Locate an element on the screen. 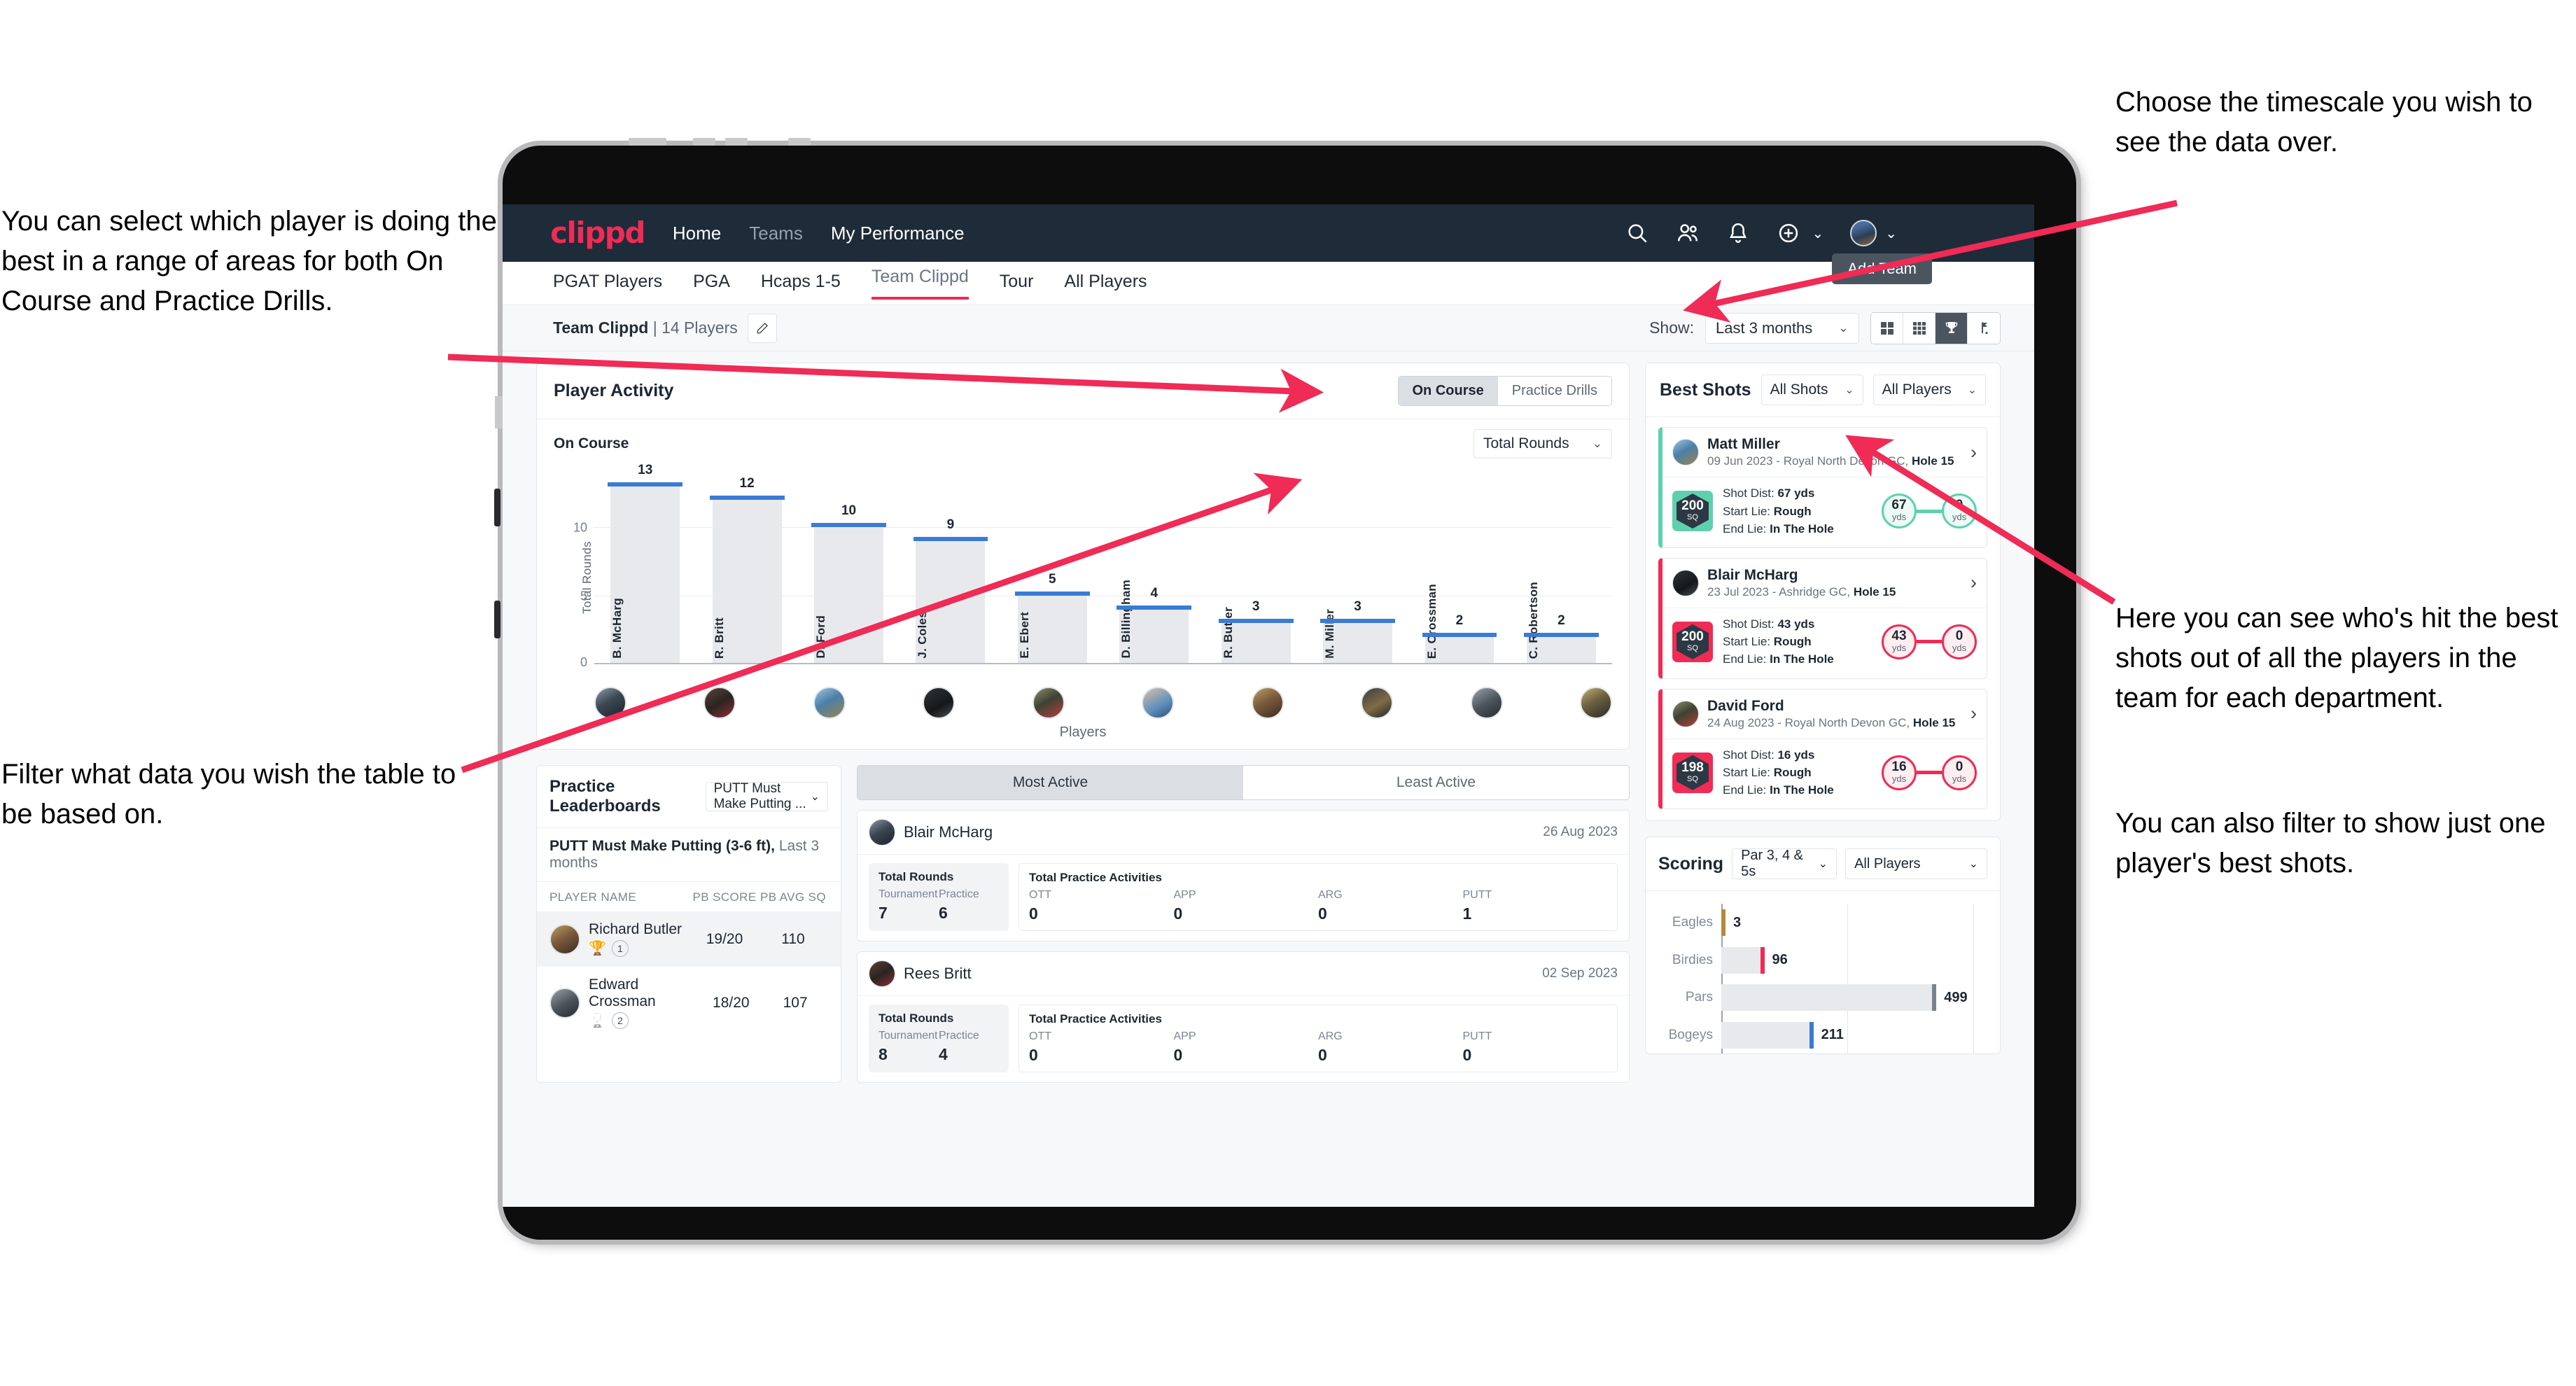  chart-bar-group: 13 B. McHarg is located at coordinates (645, 563).